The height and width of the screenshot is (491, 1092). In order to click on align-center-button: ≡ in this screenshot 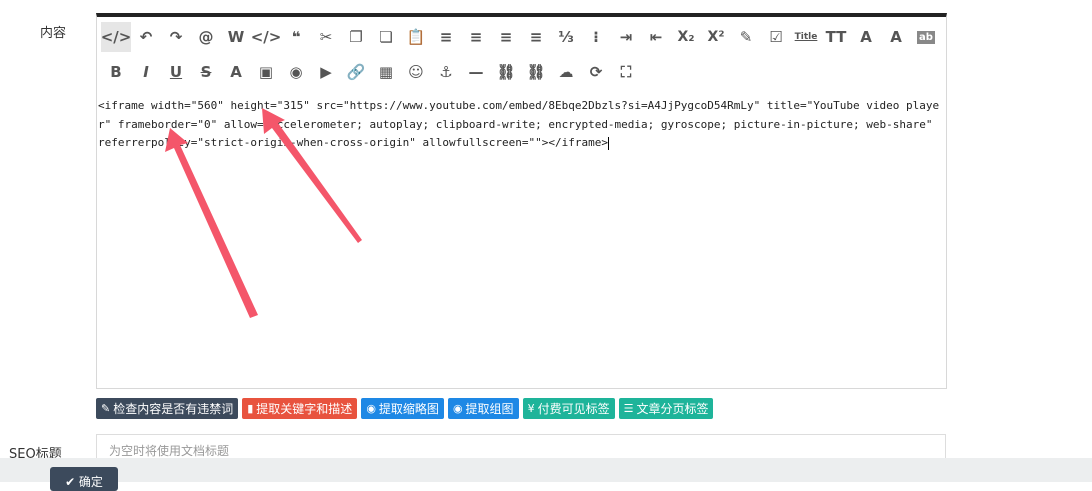, I will do `click(476, 37)`.